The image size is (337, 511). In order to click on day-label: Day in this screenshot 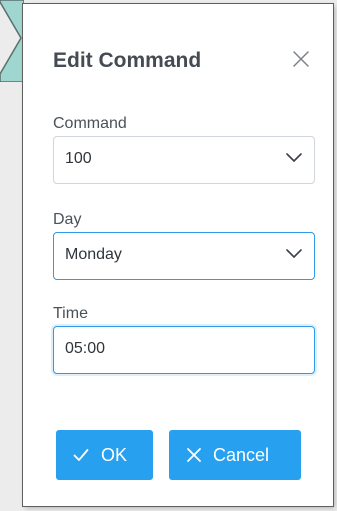, I will do `click(67, 219)`.